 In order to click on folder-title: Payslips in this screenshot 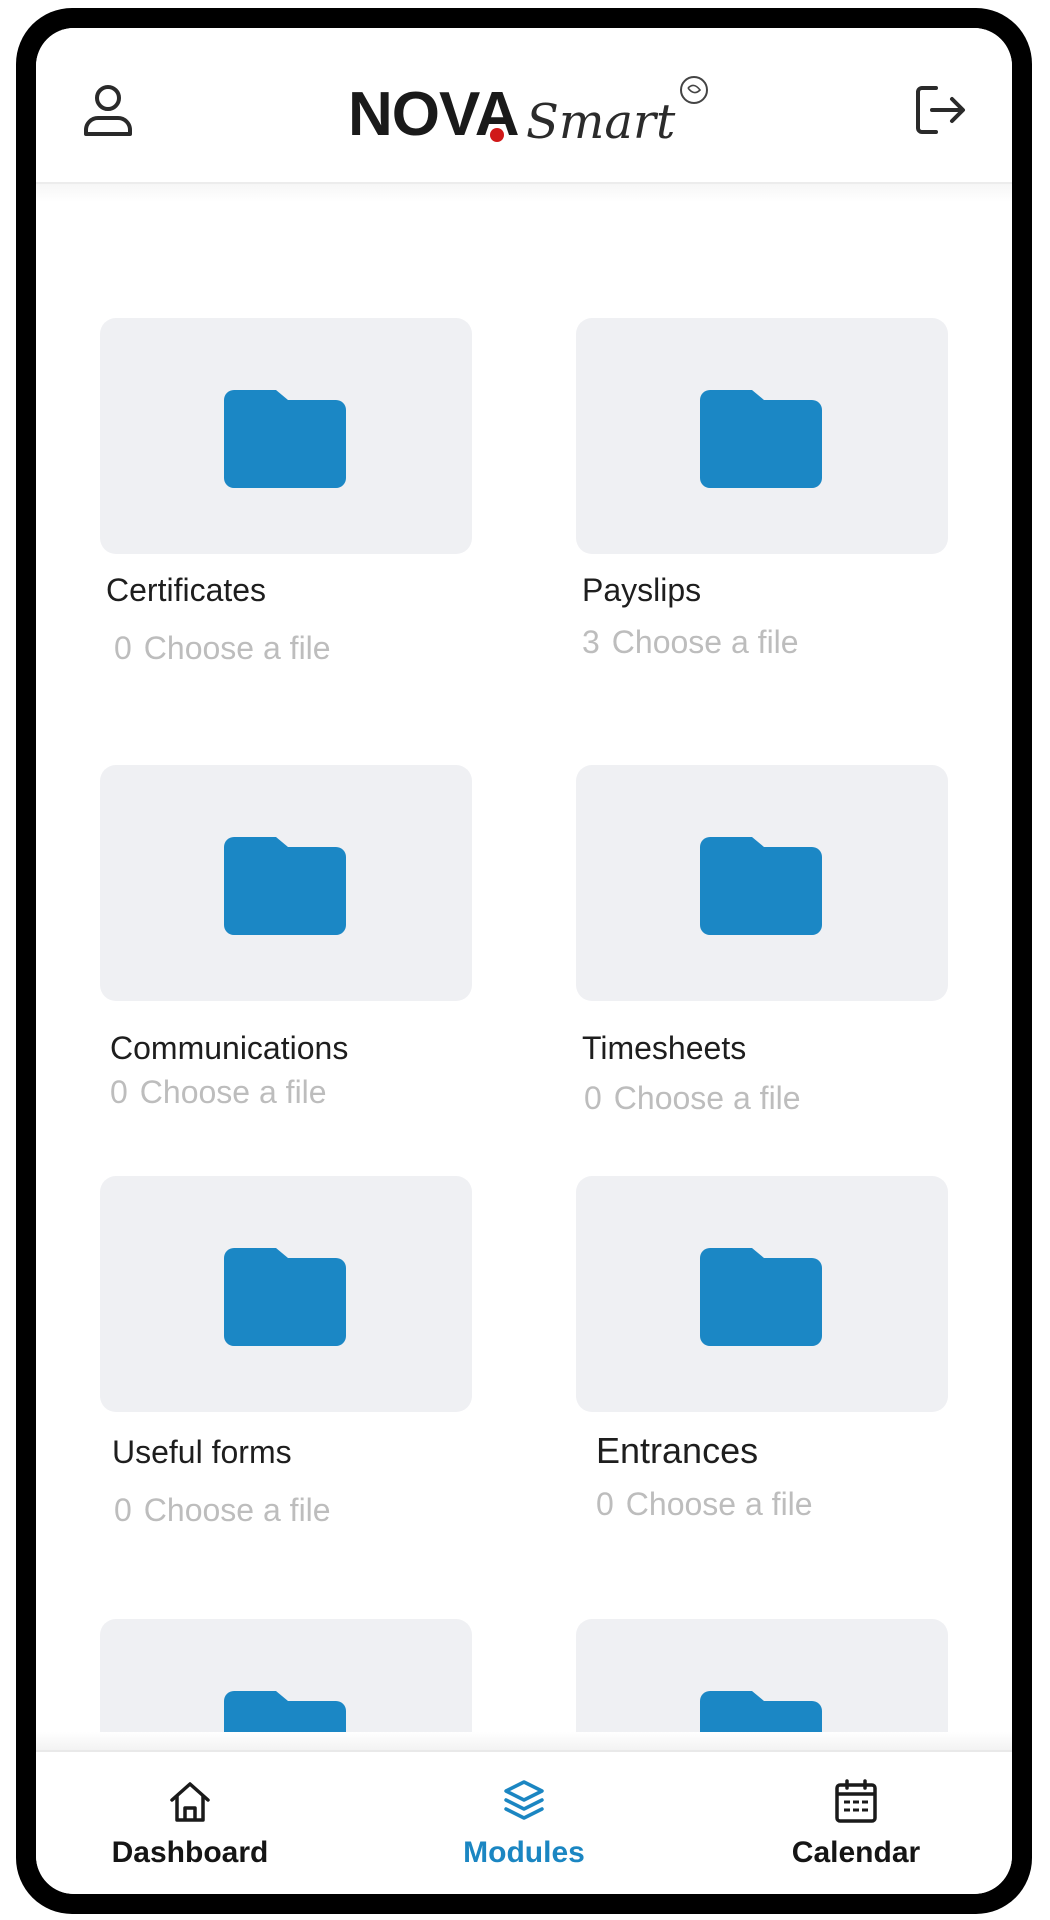, I will do `click(642, 590)`.